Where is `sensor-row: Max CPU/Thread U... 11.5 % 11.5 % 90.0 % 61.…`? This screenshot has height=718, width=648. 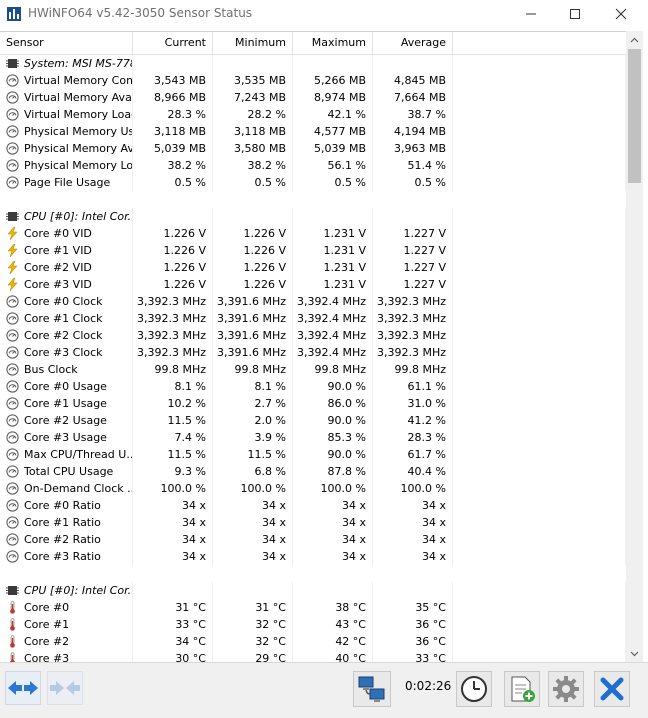 sensor-row: Max CPU/Thread U... 11.5 % 11.5 % 90.0 % 61.… is located at coordinates (313, 454).